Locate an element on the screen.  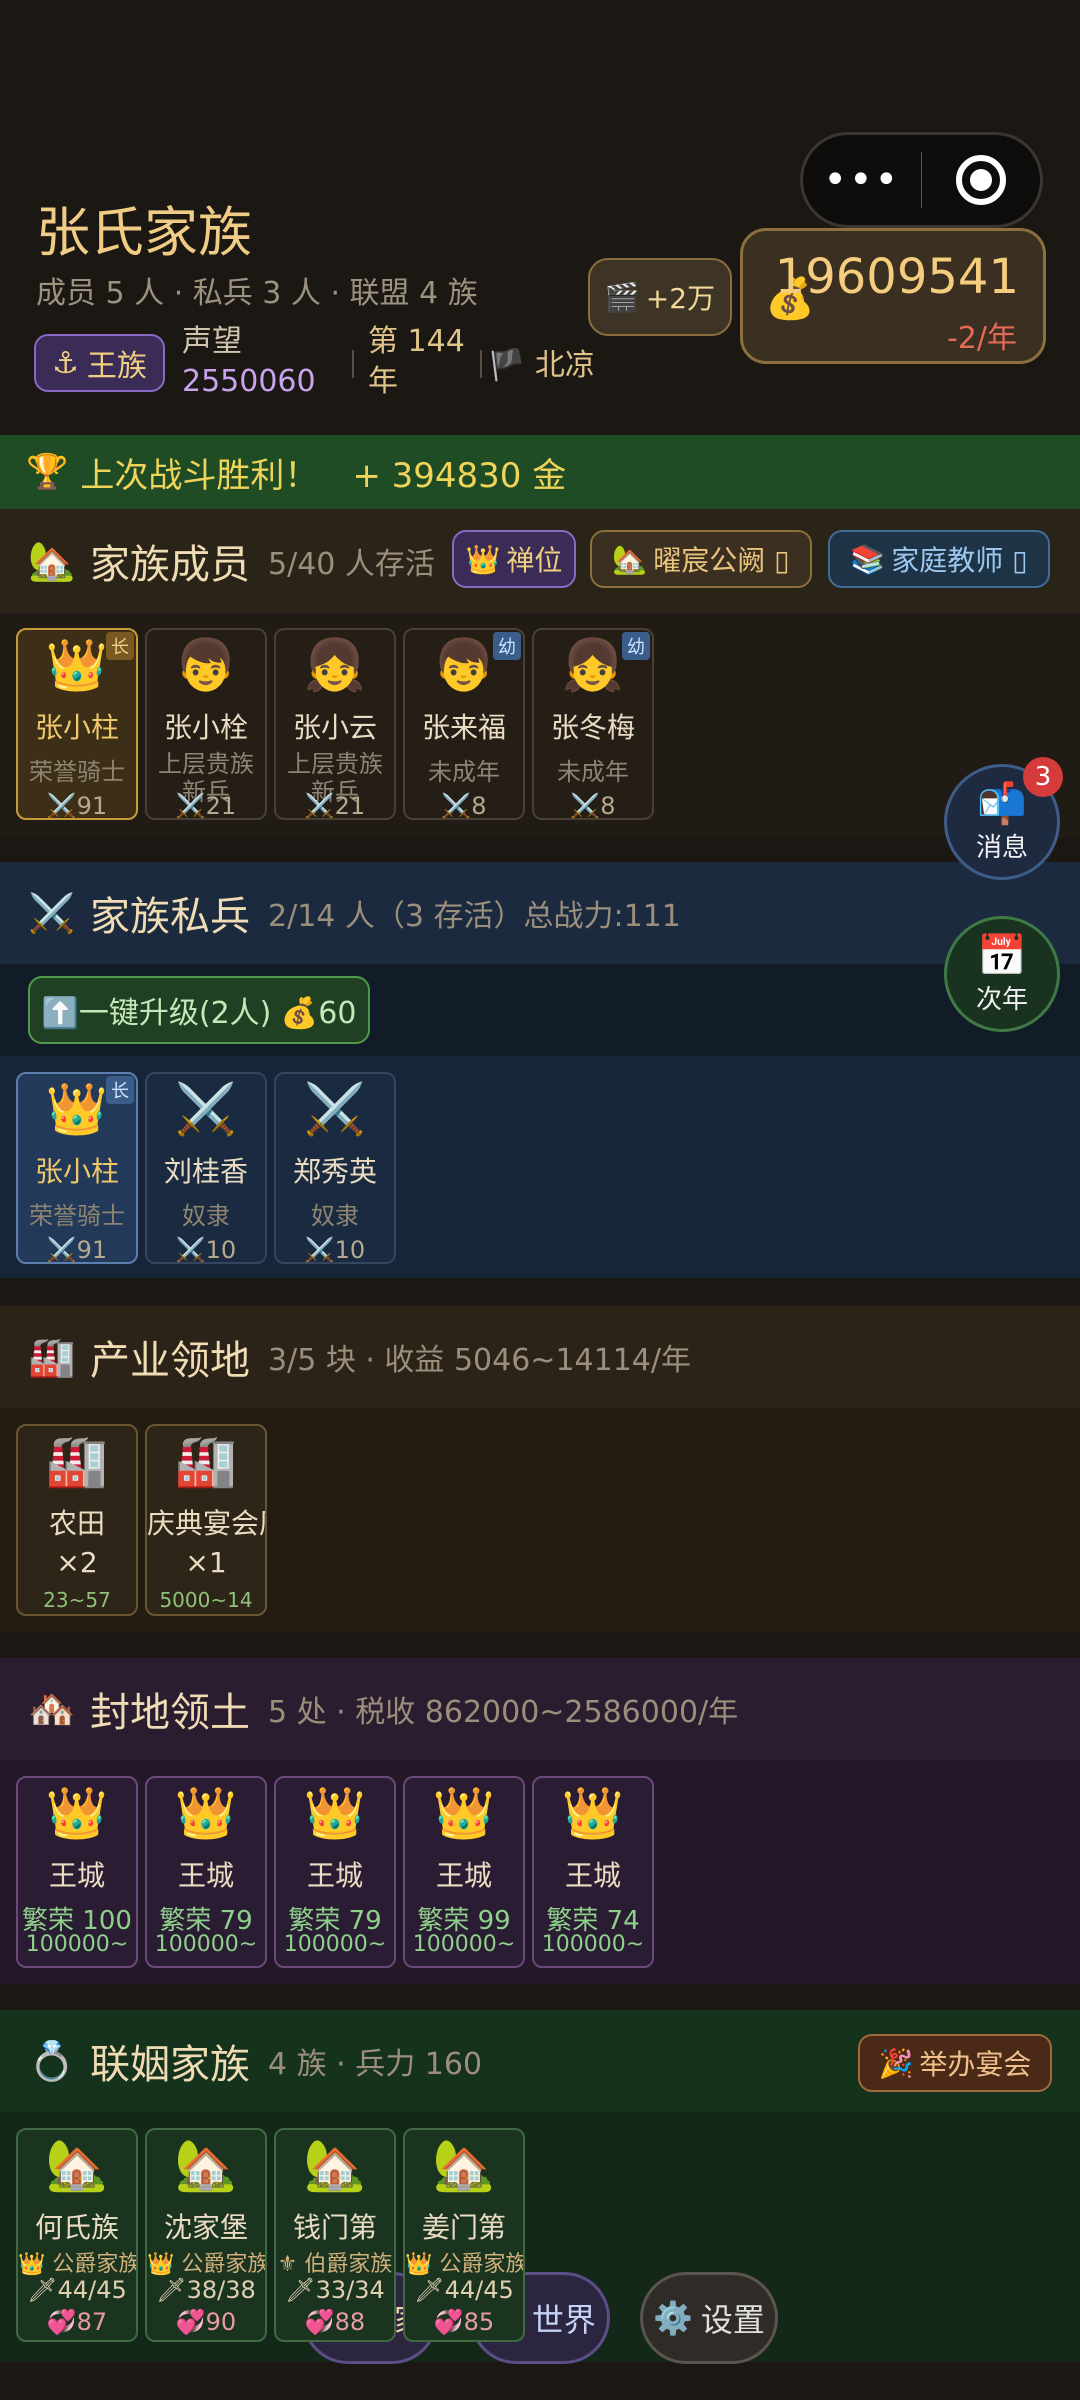
ally-name: 沈家堡 is located at coordinates (205, 2227).